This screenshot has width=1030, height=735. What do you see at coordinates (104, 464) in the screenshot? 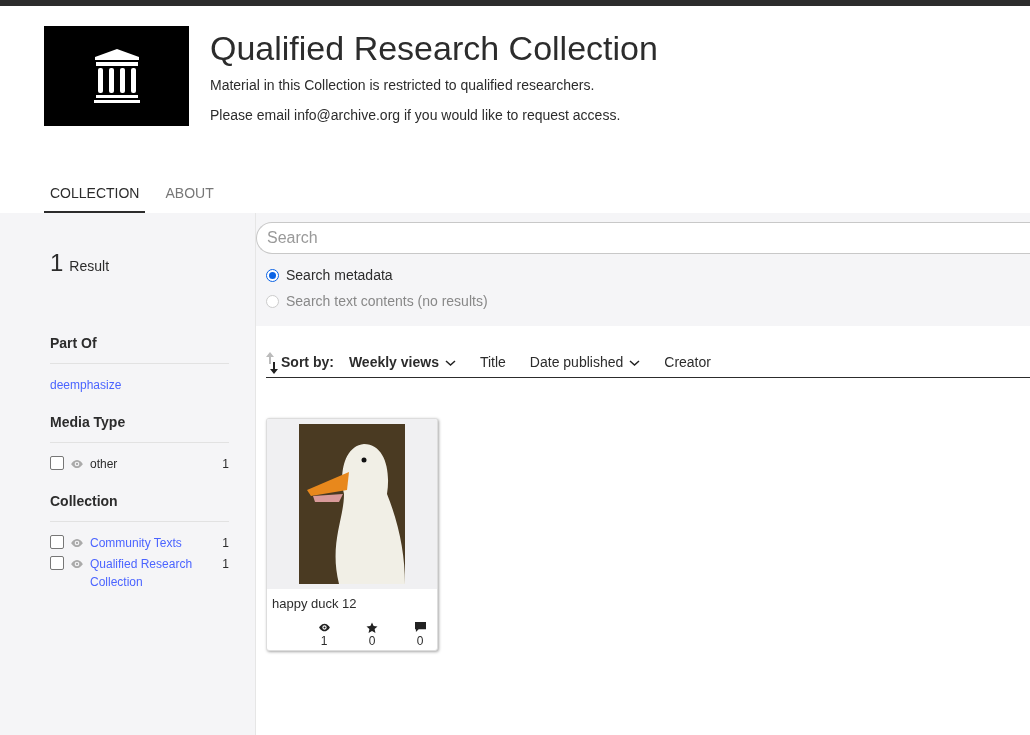
I see `facet-label: other` at bounding box center [104, 464].